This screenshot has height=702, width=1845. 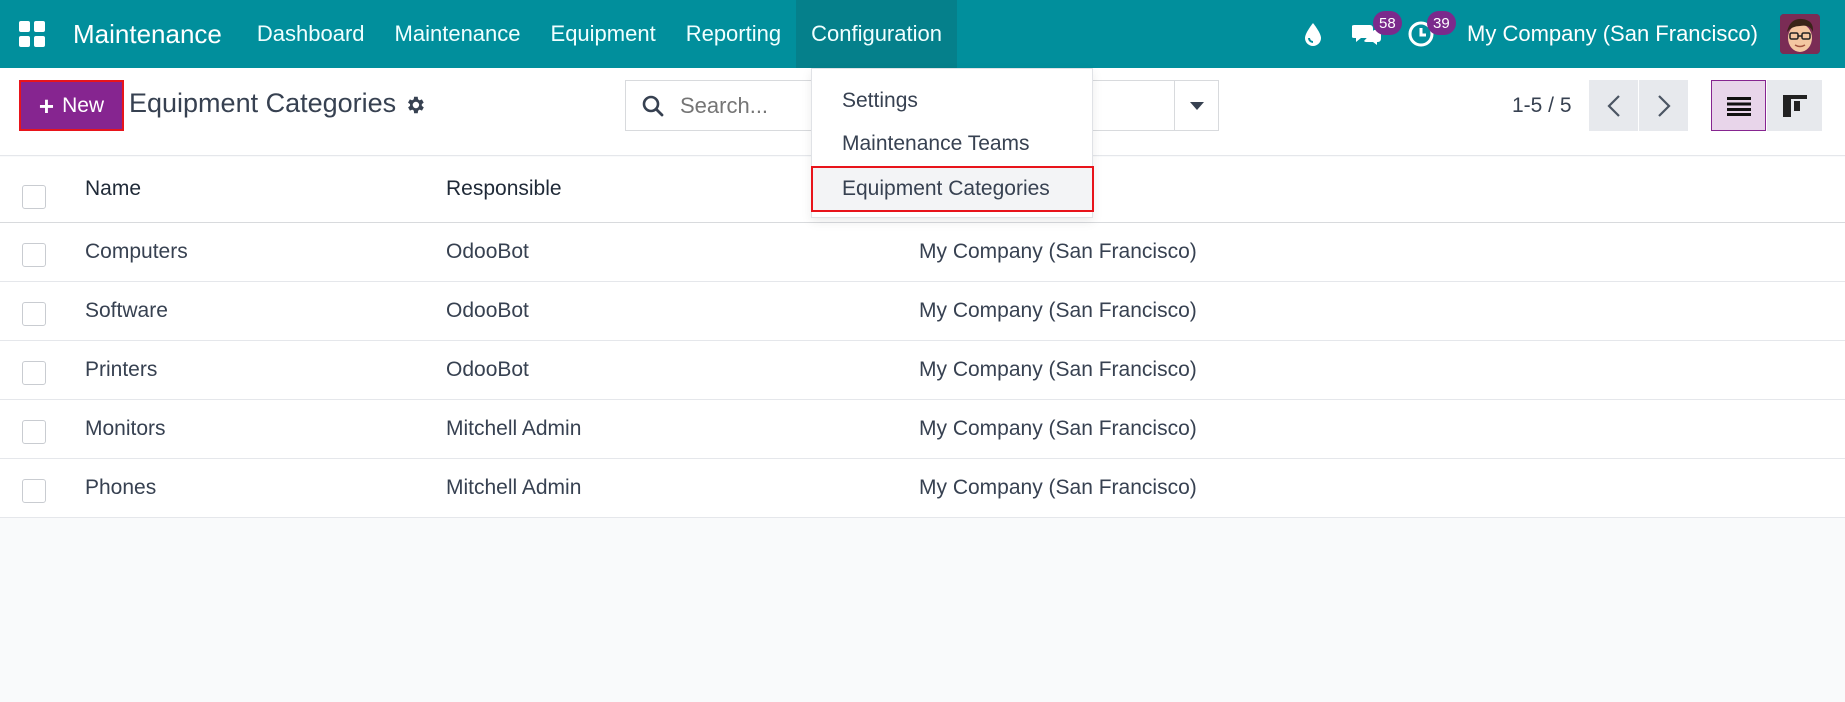 I want to click on water-drop-icon, so click(x=1313, y=34).